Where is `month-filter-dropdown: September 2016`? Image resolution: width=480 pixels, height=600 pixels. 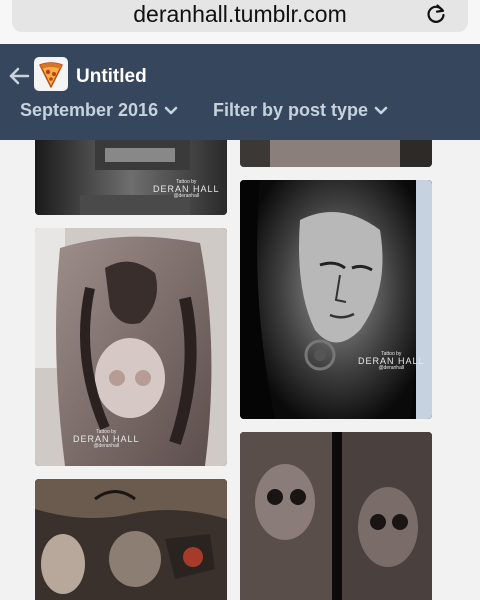 month-filter-dropdown: September 2016 is located at coordinates (99, 110).